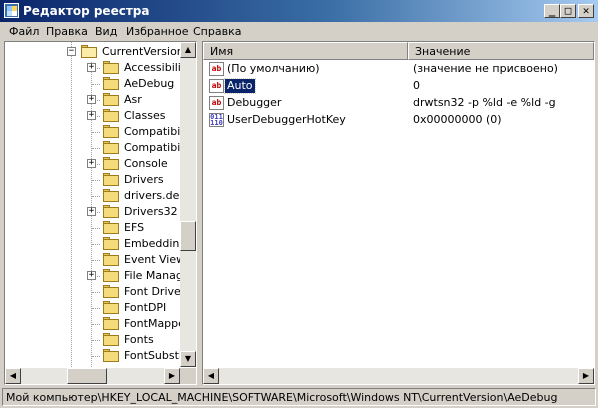 The image size is (598, 408). I want to click on value-name: Debugger, so click(254, 103).